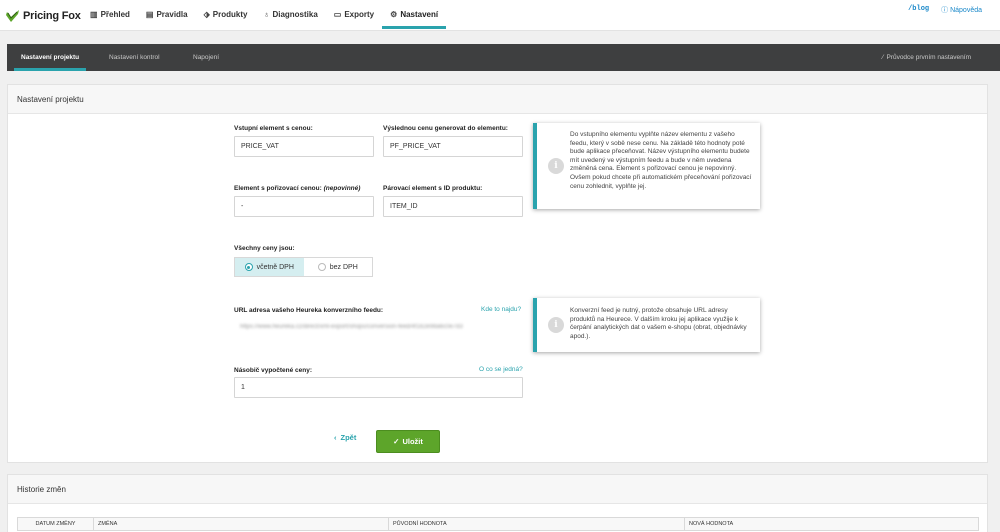  Describe the element at coordinates (378, 387) in the screenshot. I see `multiplier-field: 1` at that location.